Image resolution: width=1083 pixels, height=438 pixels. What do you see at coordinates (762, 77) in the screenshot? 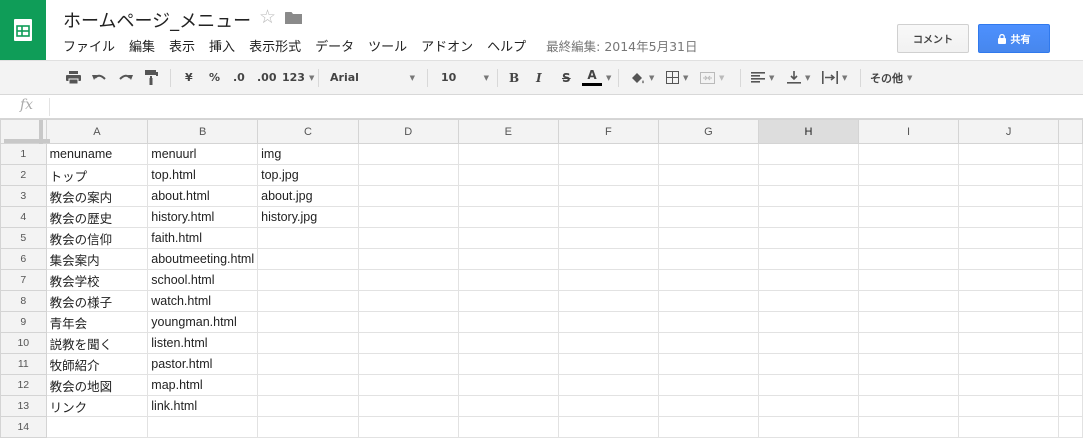
I see `align-left-icon: ▼` at bounding box center [762, 77].